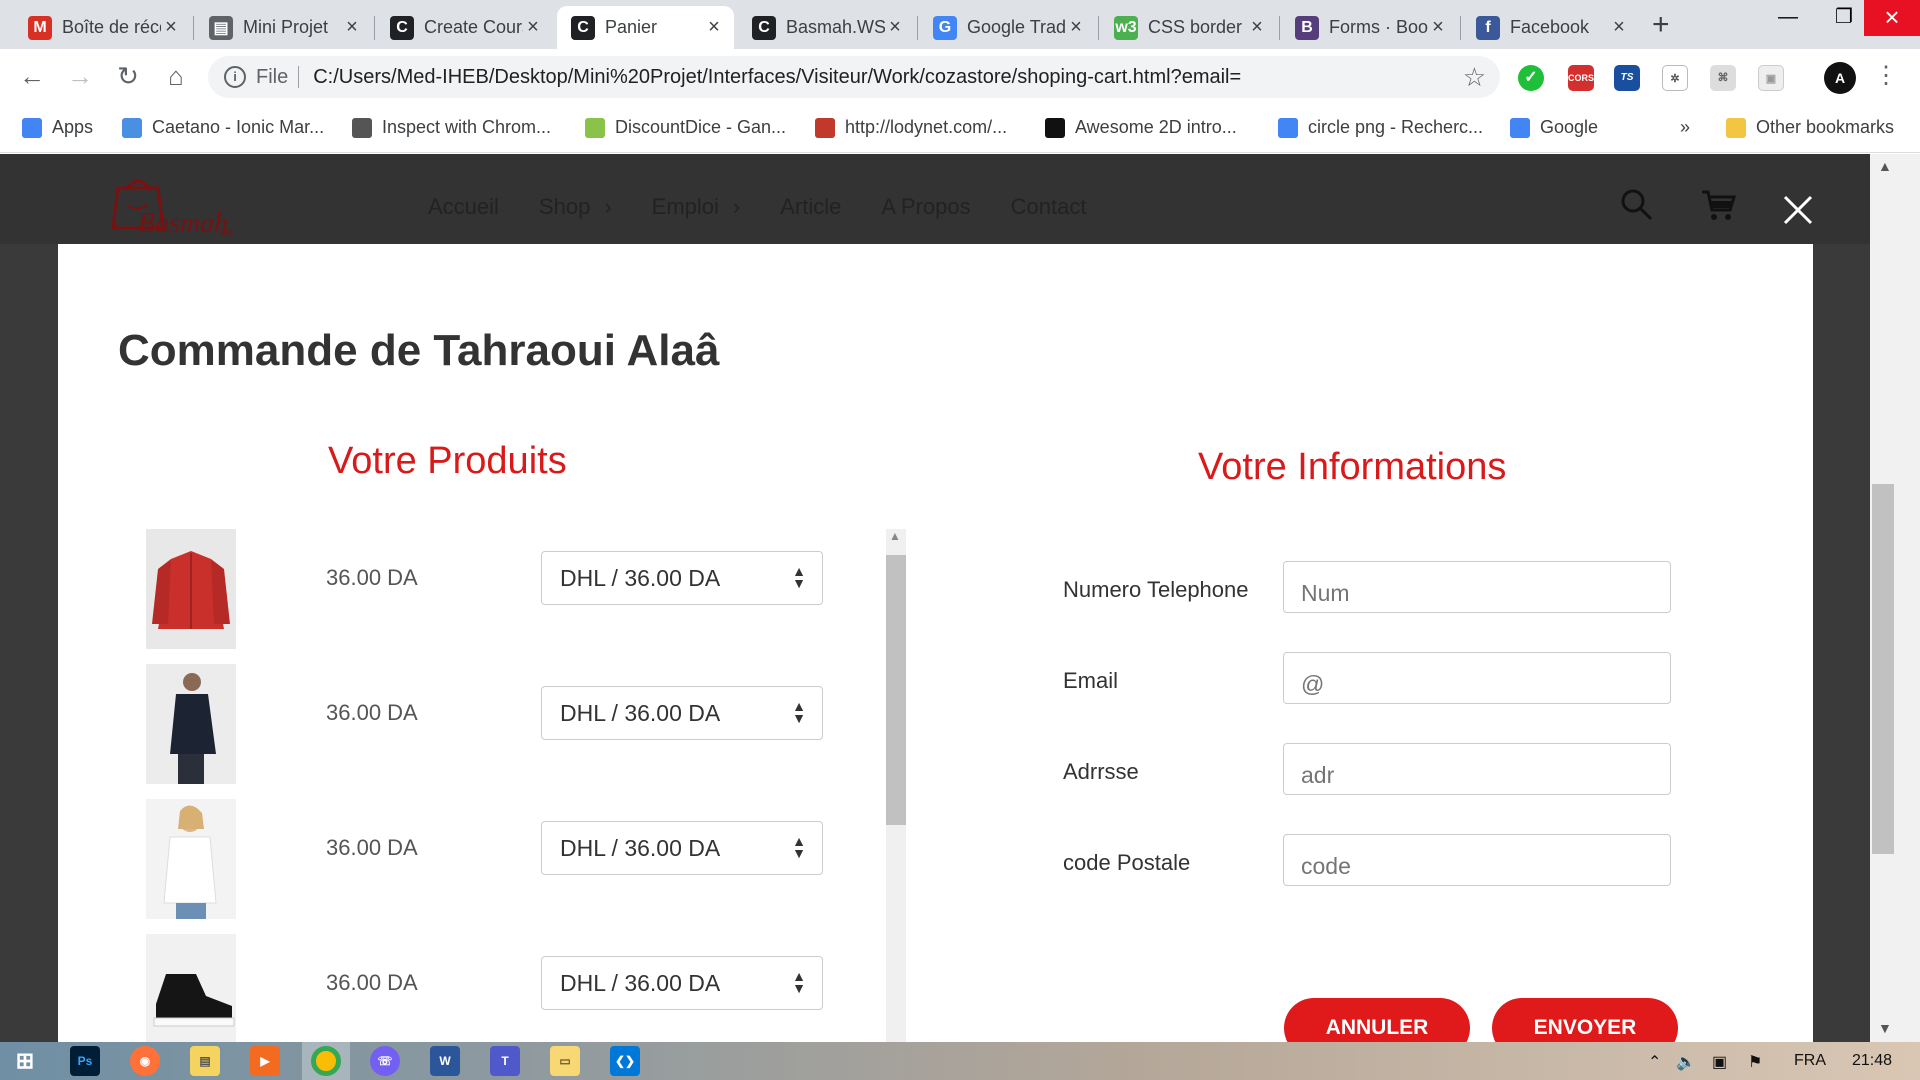  I want to click on product-list-scrollbar: ▲, so click(896, 785).